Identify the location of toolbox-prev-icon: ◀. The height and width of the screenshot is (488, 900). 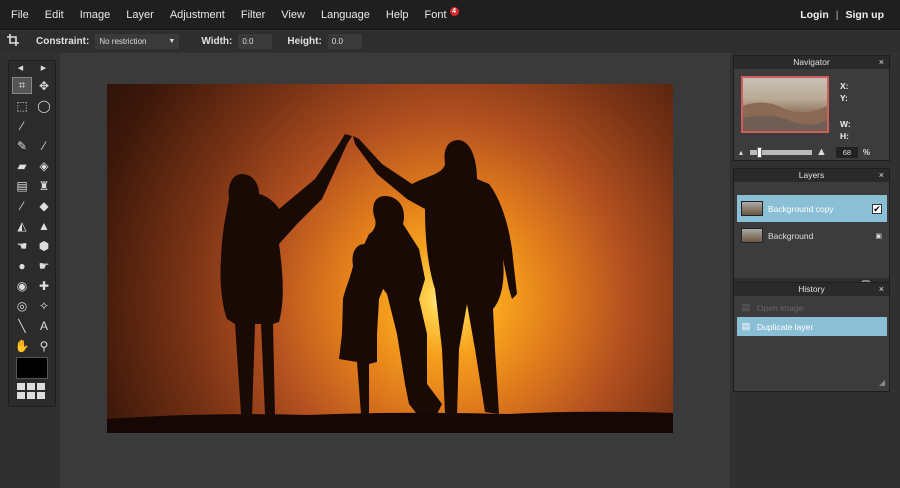
(20, 68).